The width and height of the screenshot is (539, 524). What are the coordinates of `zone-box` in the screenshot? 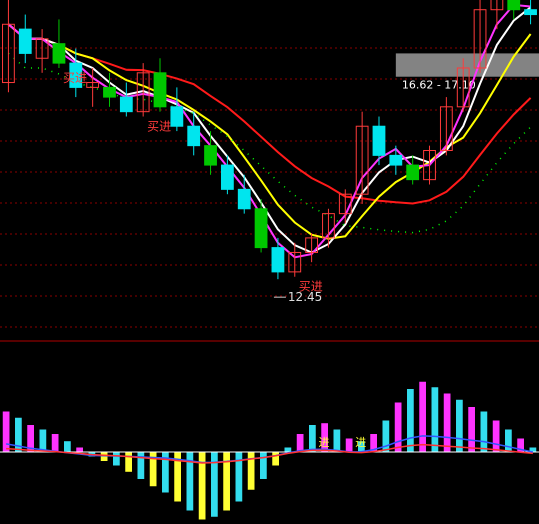 It's located at (467, 65).